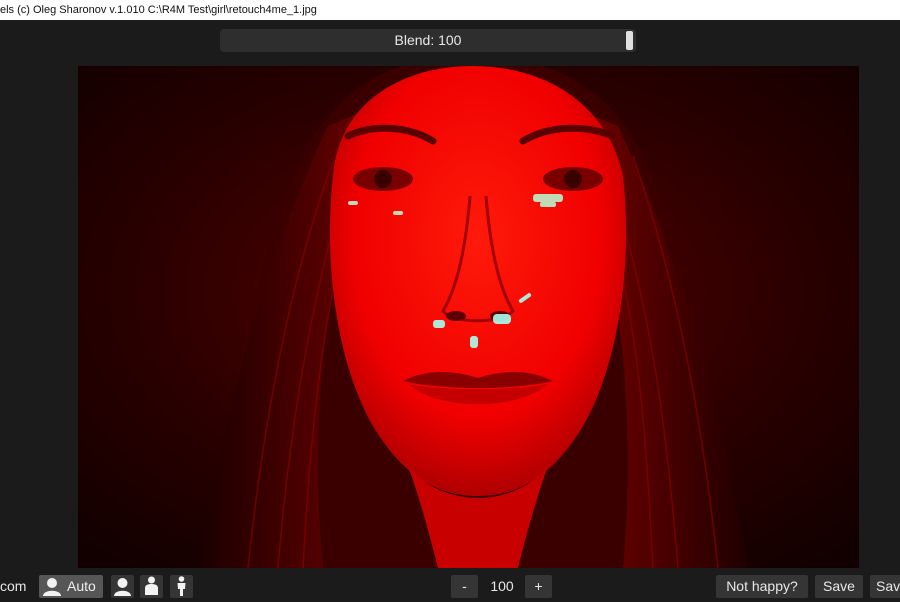 This screenshot has height=602, width=900. I want to click on blend-slider: Blend: 100, so click(428, 40).